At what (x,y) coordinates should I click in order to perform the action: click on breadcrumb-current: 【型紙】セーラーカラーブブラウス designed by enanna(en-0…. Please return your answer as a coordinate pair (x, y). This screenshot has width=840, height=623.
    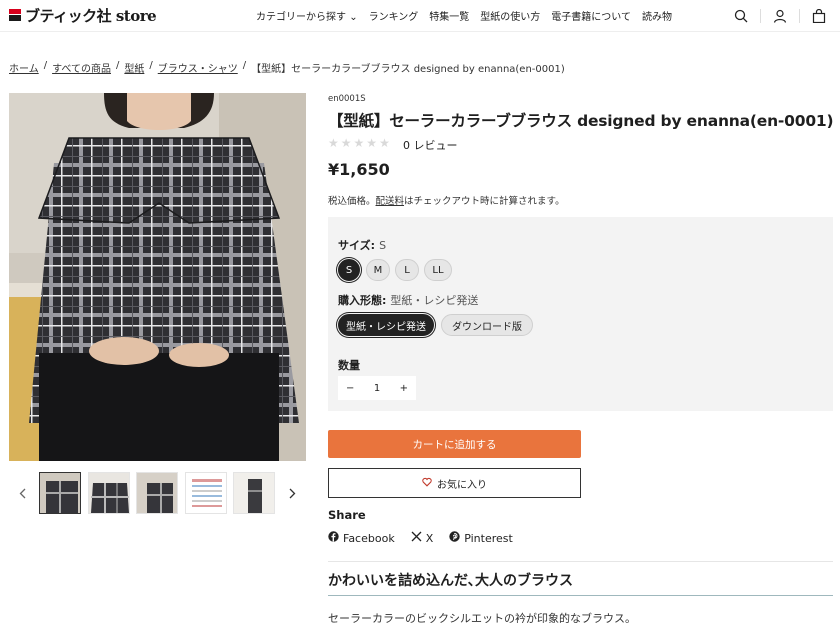
    Looking at the image, I should click on (408, 69).